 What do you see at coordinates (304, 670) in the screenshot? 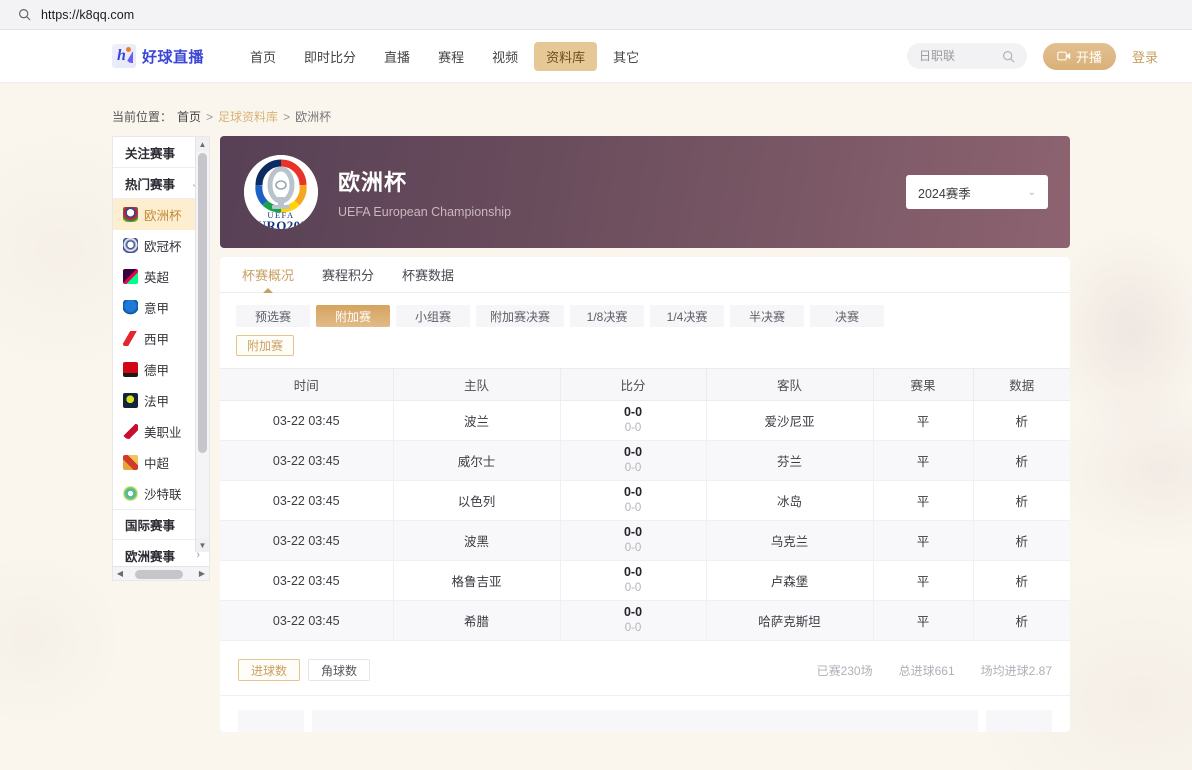
I see `stats-toggle-group: 进球数 角球数` at bounding box center [304, 670].